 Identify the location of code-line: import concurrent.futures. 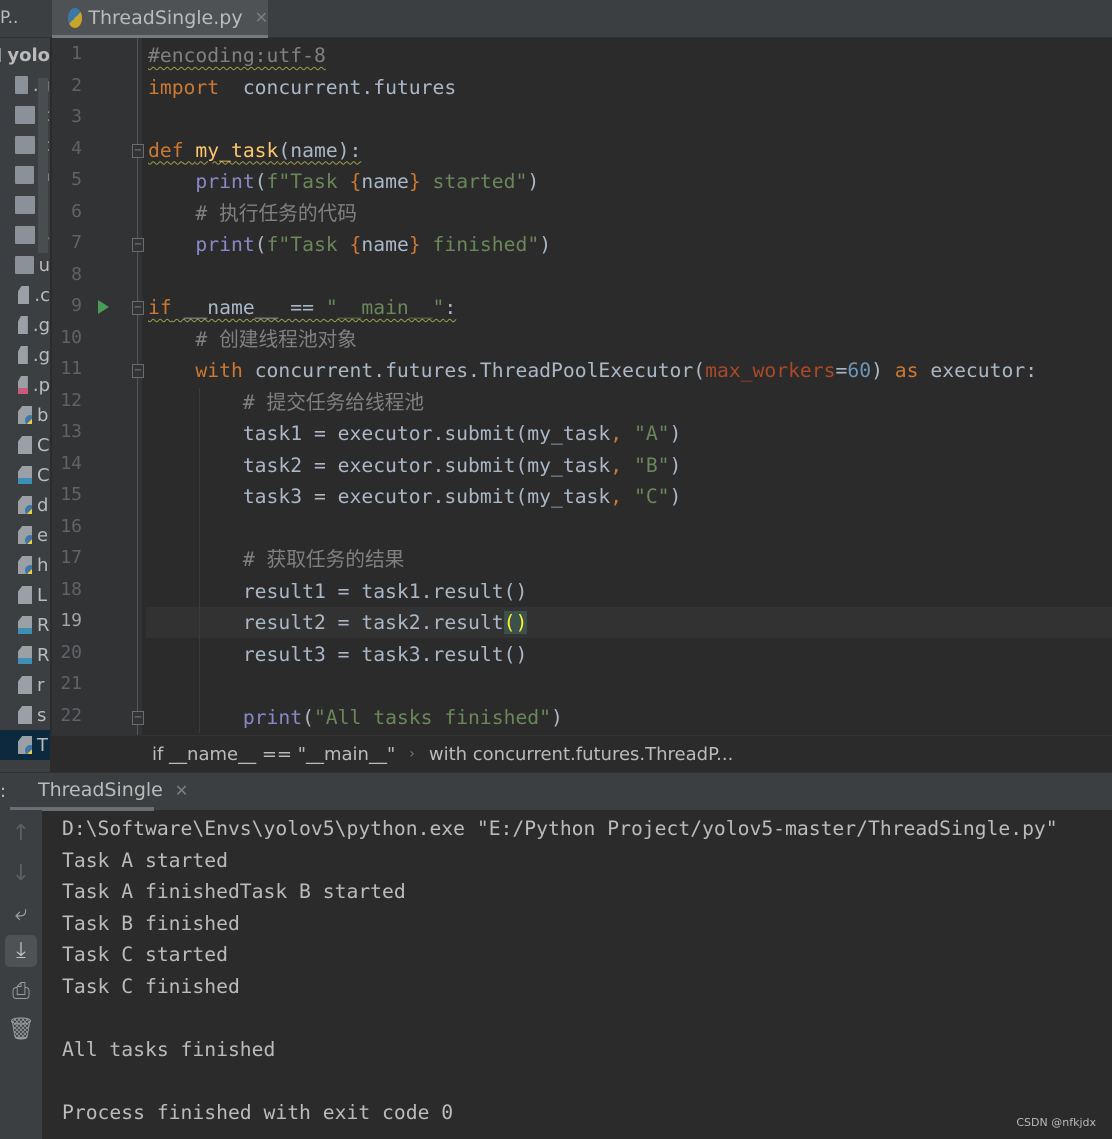
(302, 87).